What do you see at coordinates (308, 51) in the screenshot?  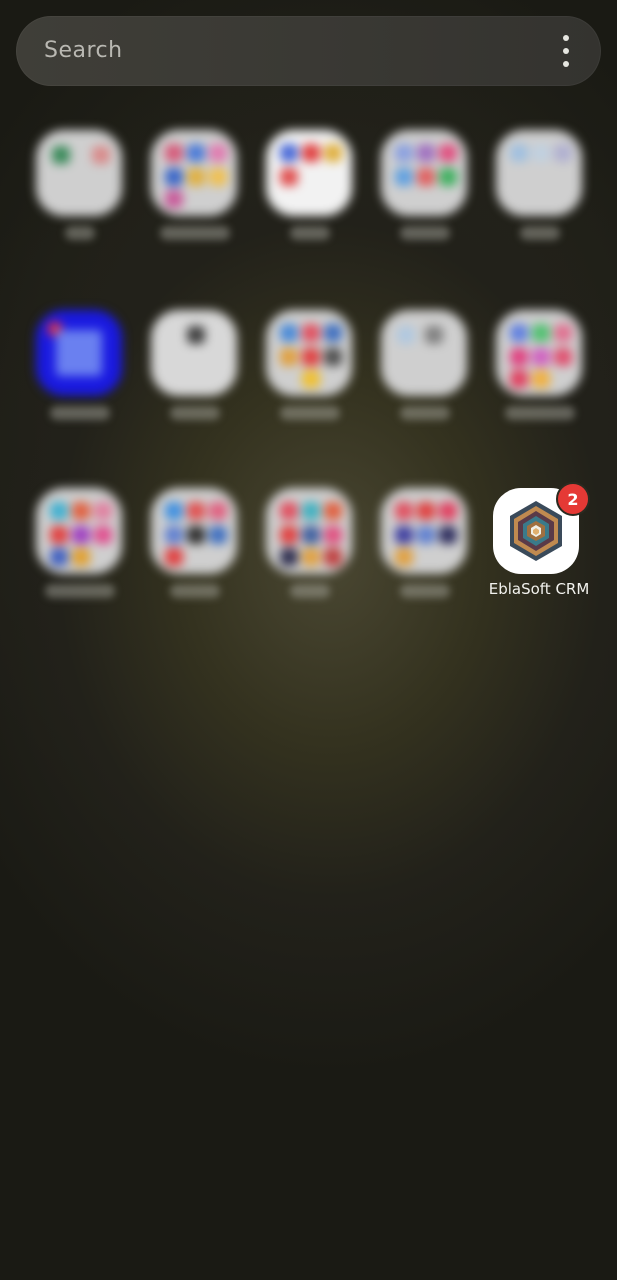 I see `search-bar: Search` at bounding box center [308, 51].